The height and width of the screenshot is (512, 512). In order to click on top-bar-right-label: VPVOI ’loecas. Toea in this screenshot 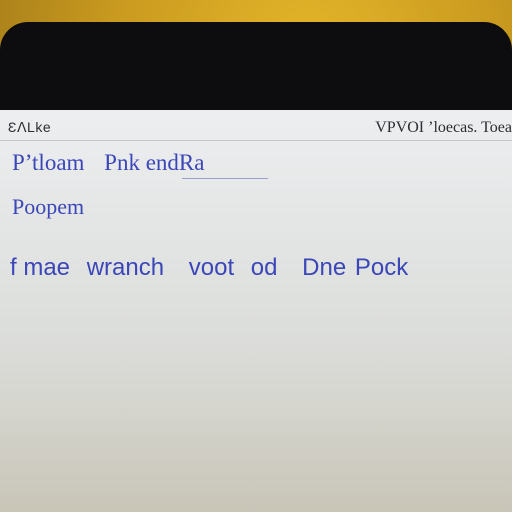, I will do `click(443, 127)`.